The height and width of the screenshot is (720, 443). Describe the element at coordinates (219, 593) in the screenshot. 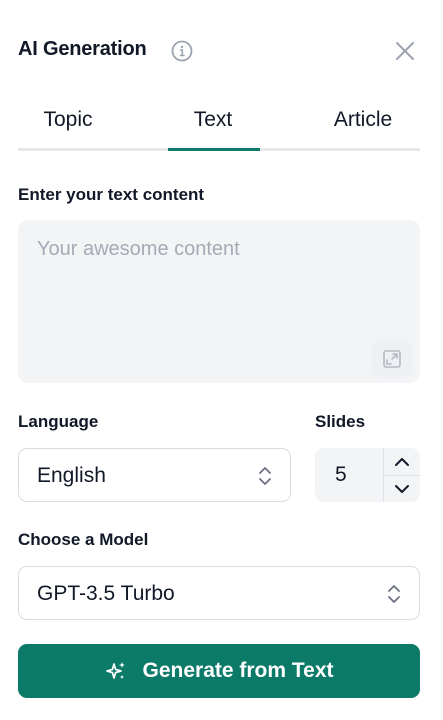

I see `model-select: GPT-3.5 Turbo` at that location.